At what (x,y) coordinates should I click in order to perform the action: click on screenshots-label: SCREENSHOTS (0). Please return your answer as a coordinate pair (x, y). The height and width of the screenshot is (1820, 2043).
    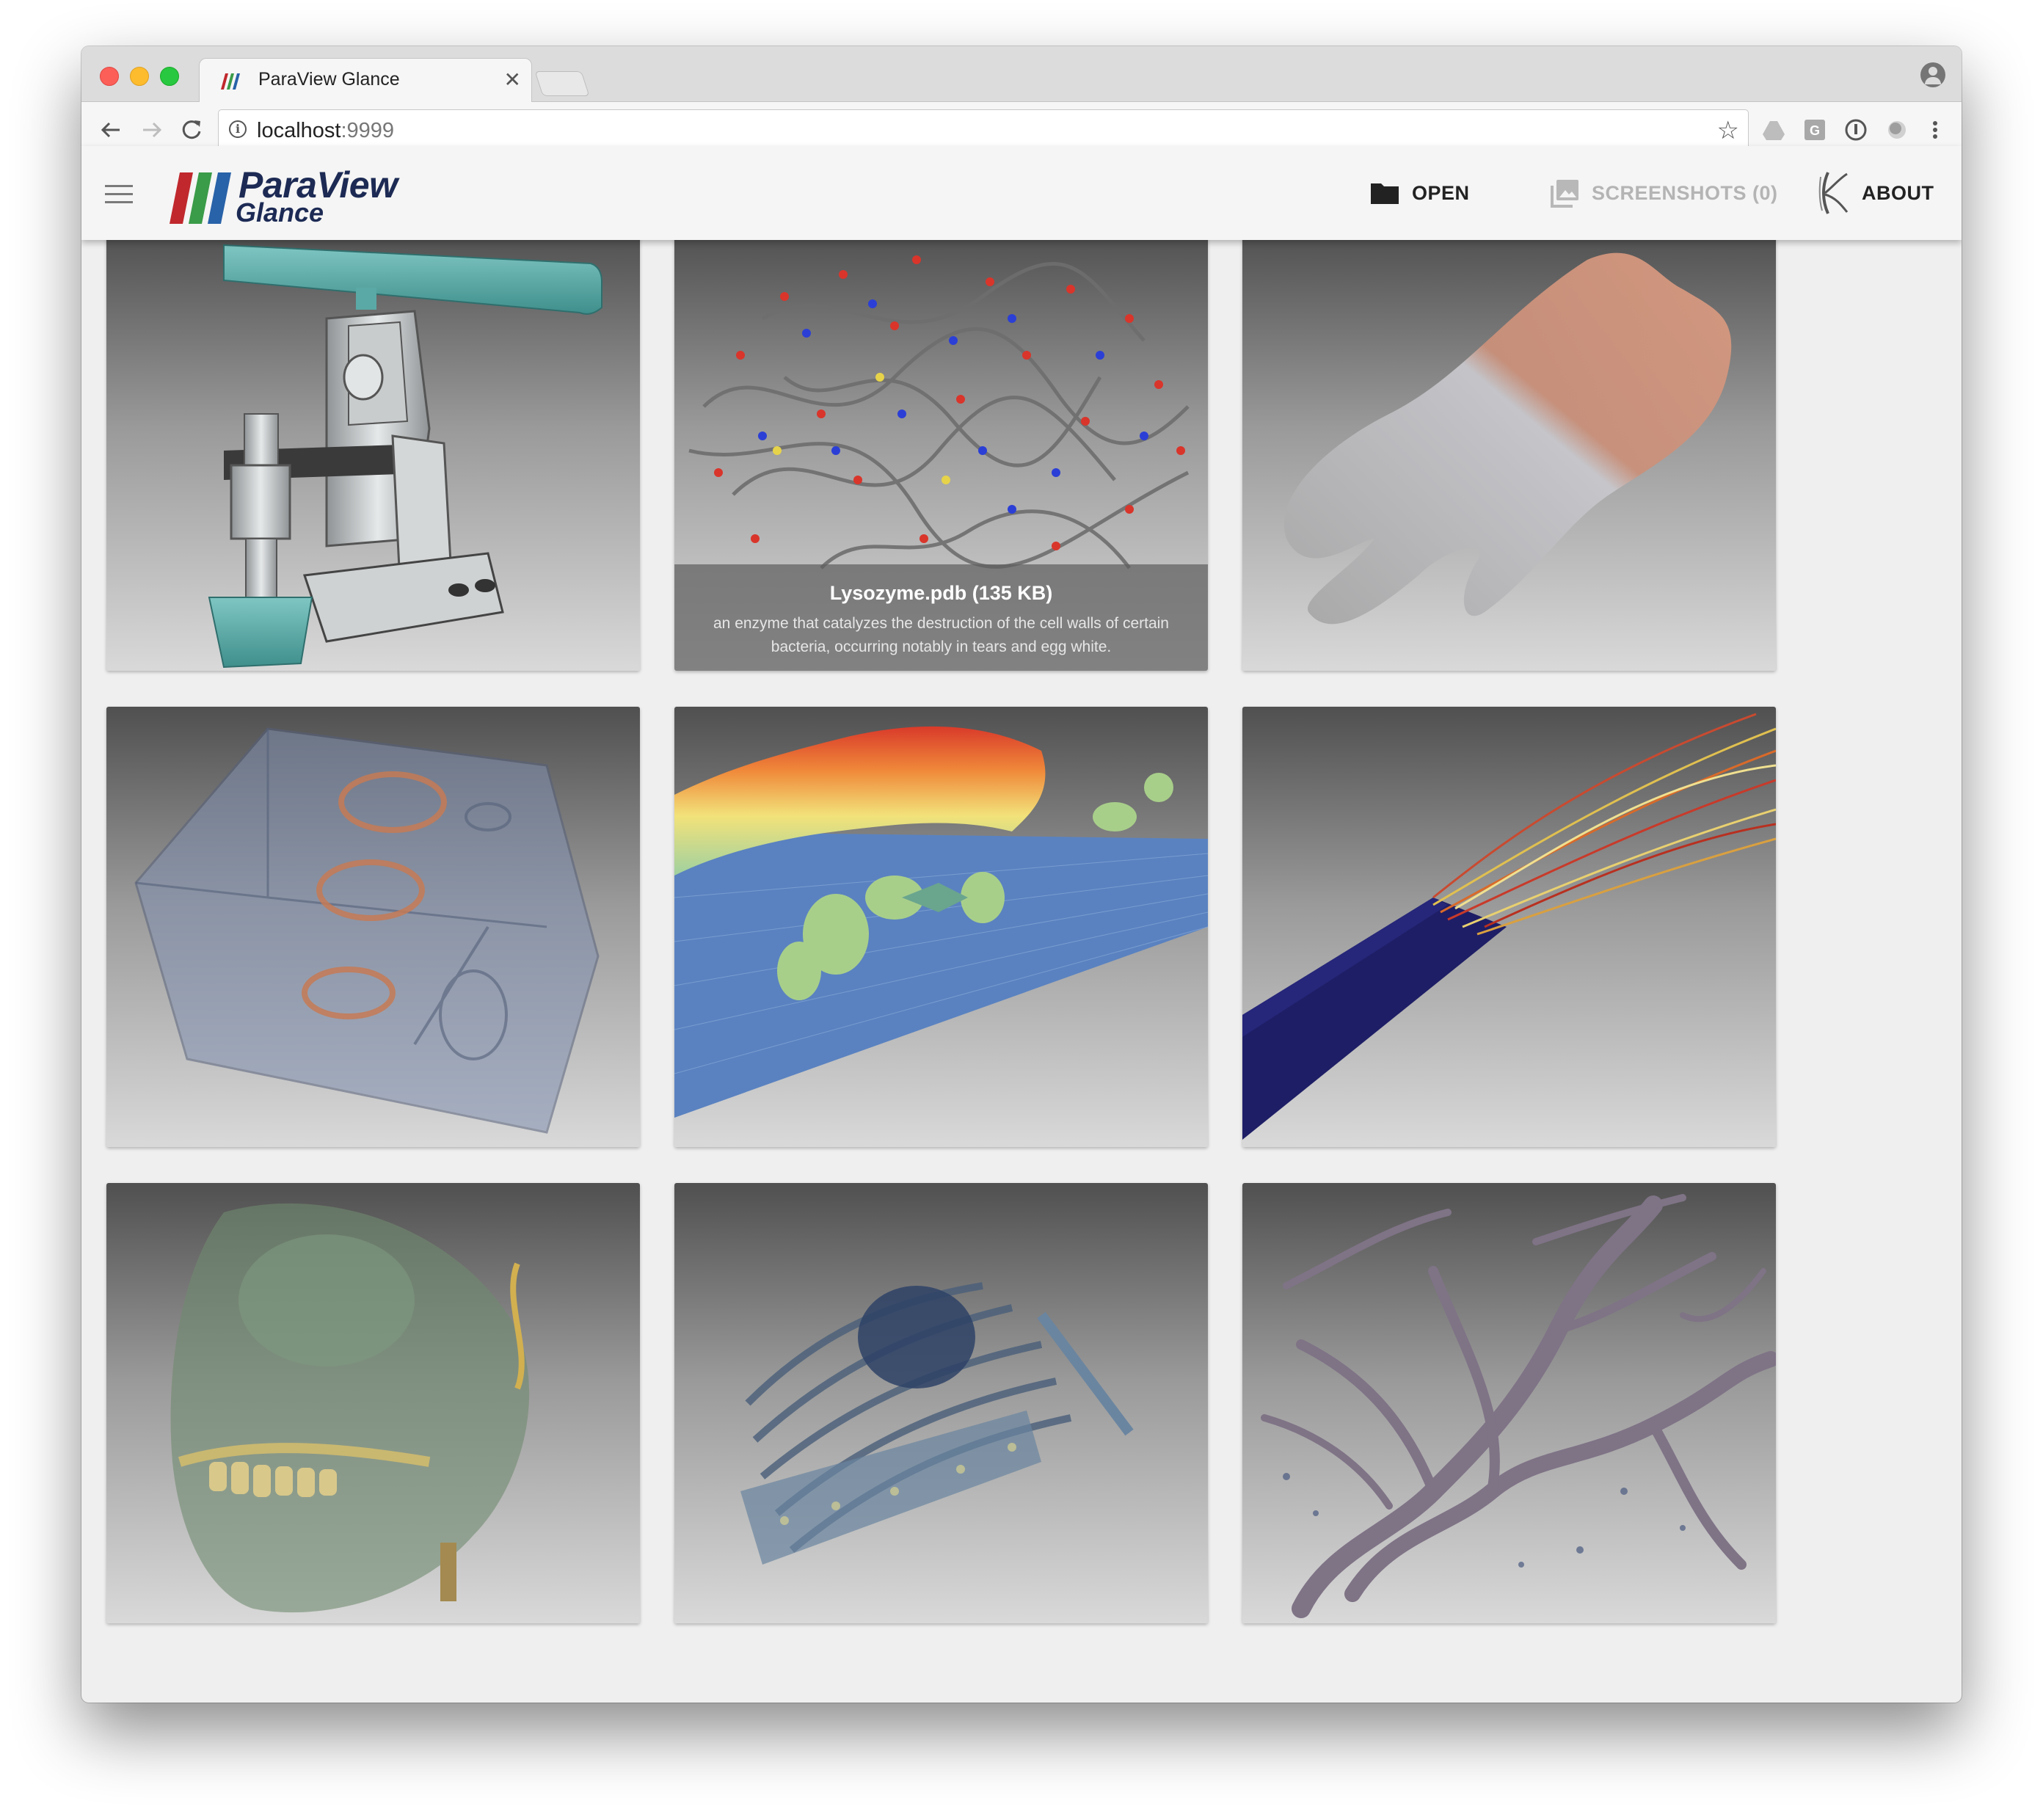
    Looking at the image, I should click on (1685, 192).